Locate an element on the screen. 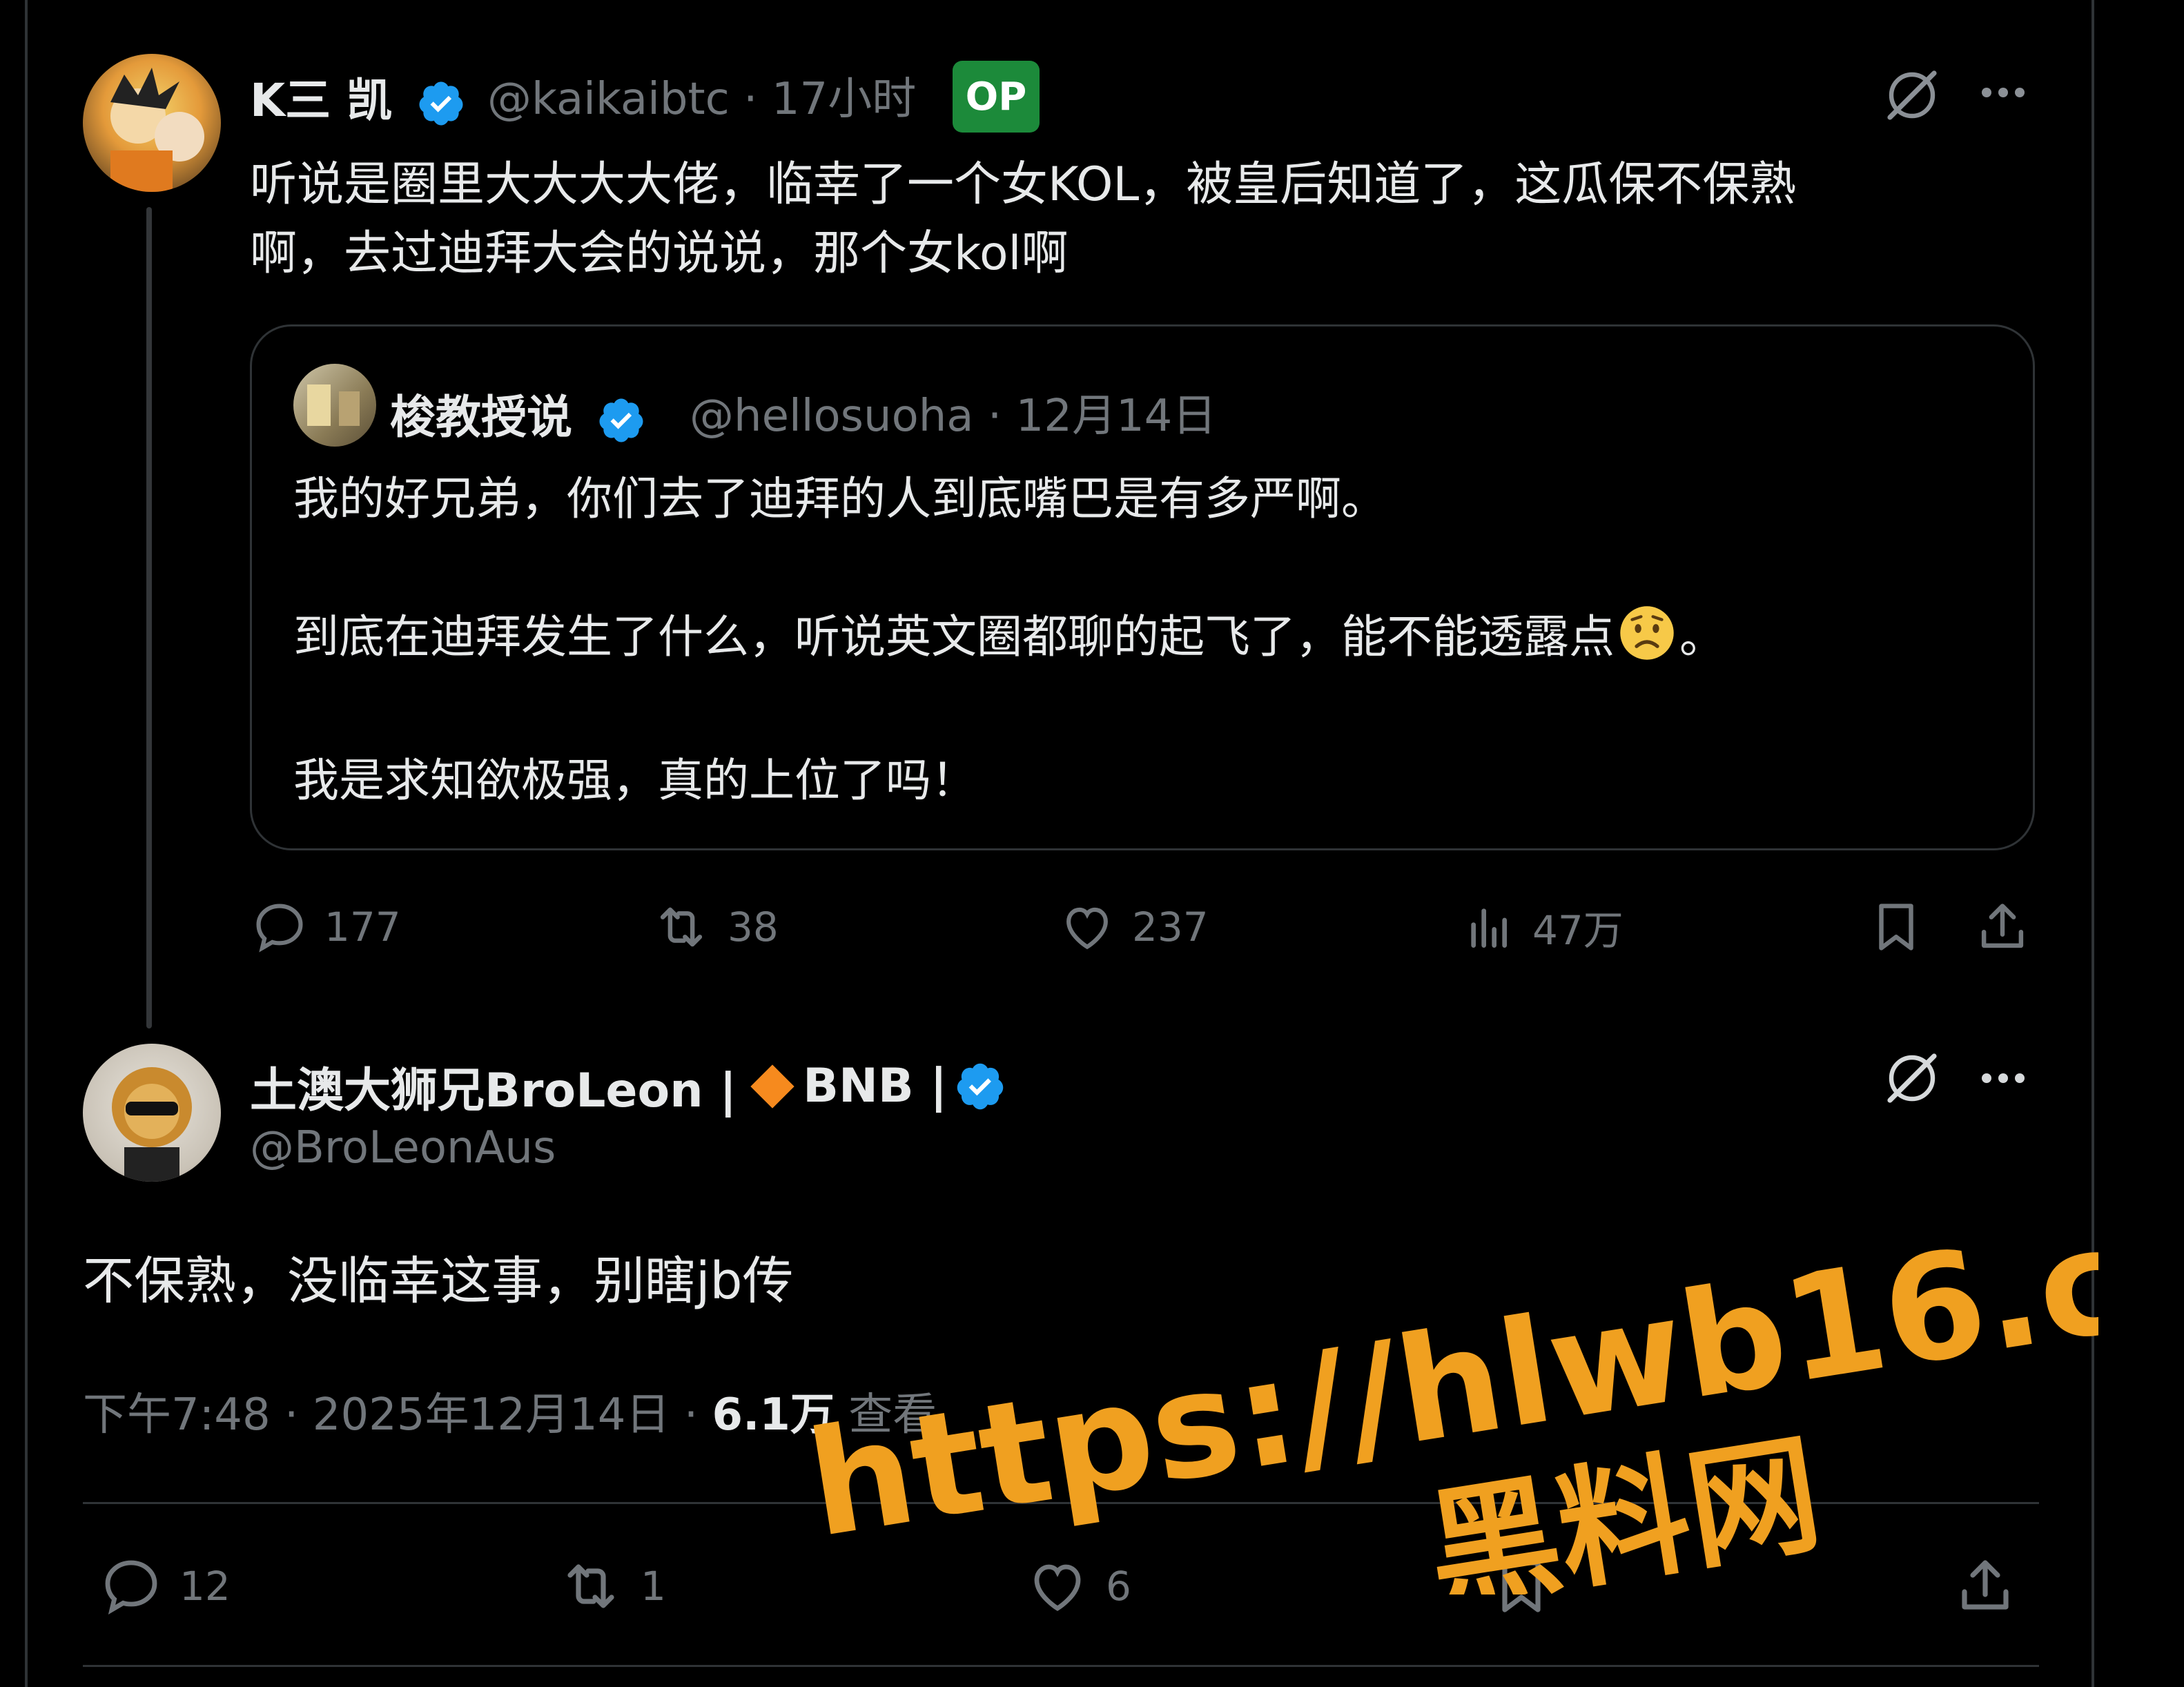 This screenshot has height=1687, width=2184. avatar-illustration is located at coordinates (157, 130).